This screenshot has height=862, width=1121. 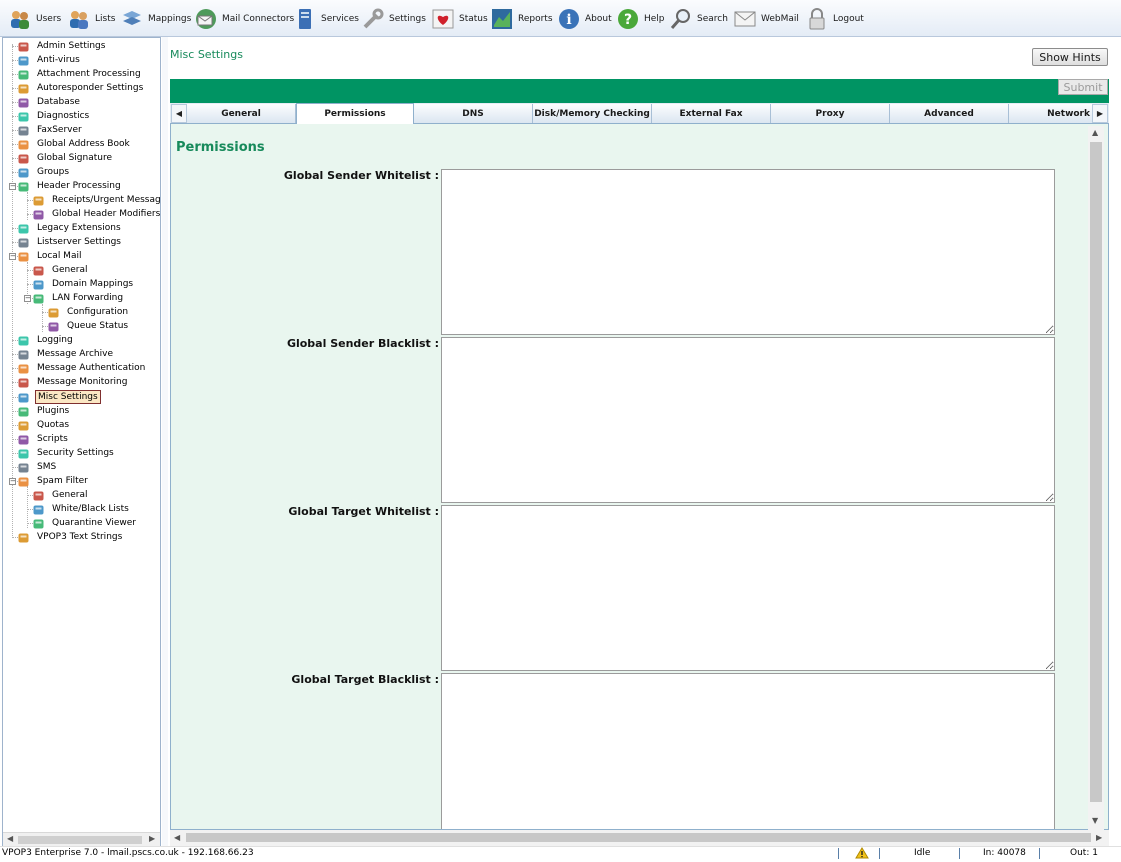 What do you see at coordinates (81, 88) in the screenshot?
I see `tree-item-autoresponder-settings: Autoresponder Settings` at bounding box center [81, 88].